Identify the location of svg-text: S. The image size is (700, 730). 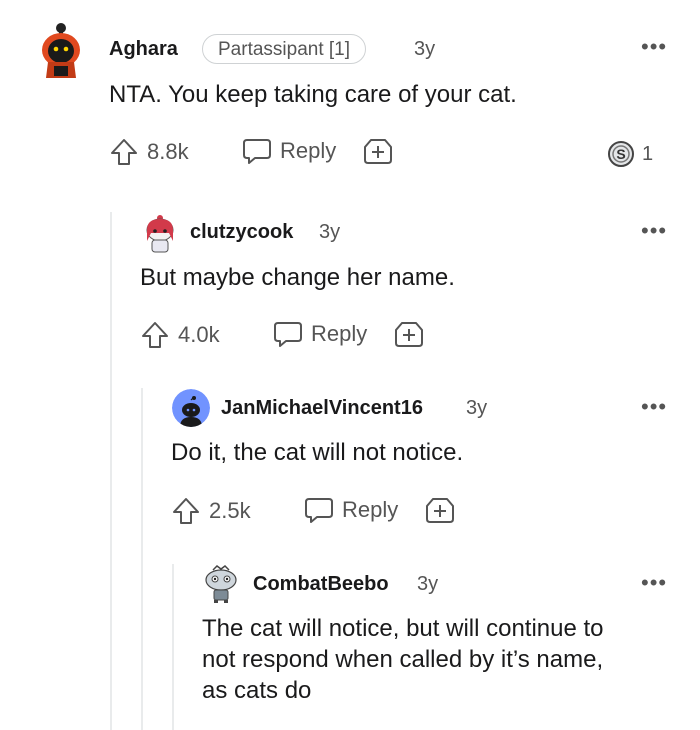
(620, 154).